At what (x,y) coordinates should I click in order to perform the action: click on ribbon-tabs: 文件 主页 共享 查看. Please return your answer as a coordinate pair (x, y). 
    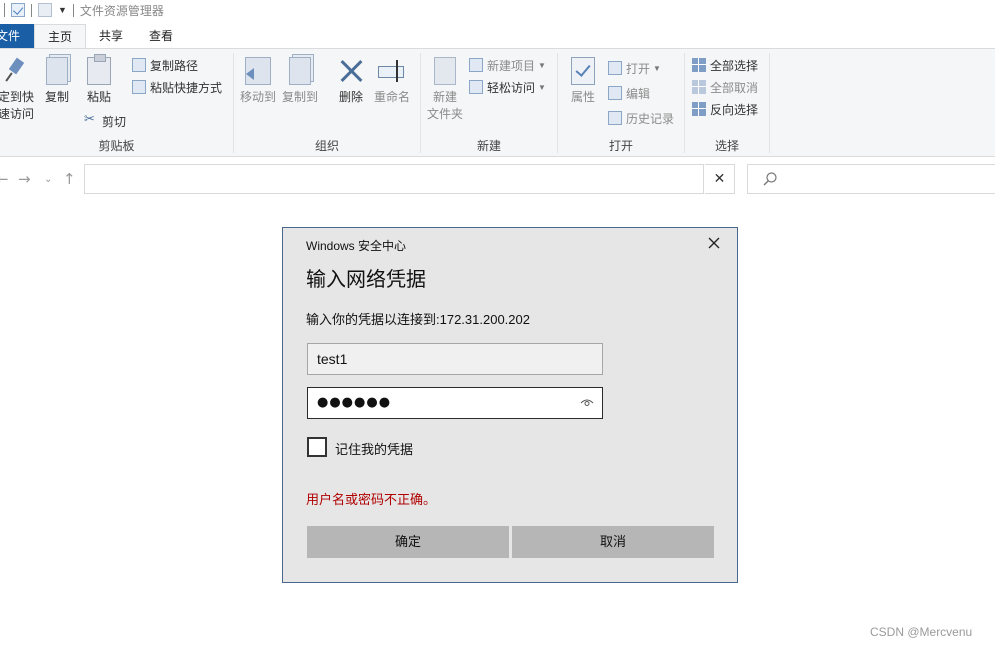
    Looking at the image, I should click on (93, 36).